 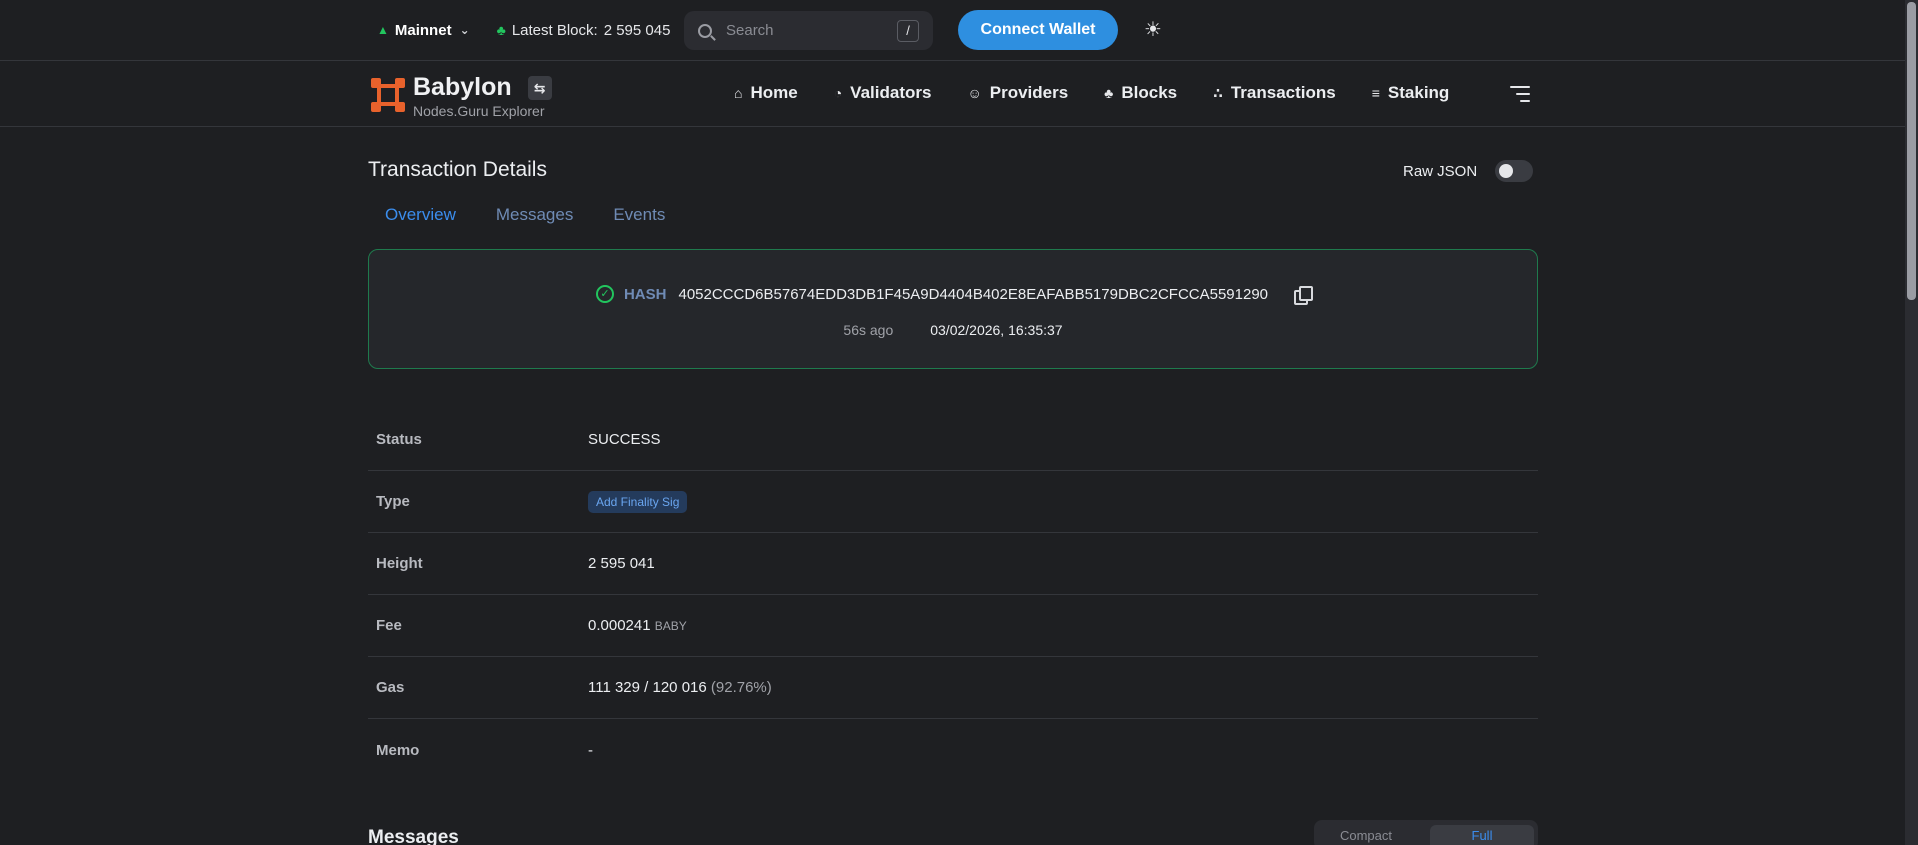 What do you see at coordinates (1304, 295) in the screenshot?
I see `copy-icon` at bounding box center [1304, 295].